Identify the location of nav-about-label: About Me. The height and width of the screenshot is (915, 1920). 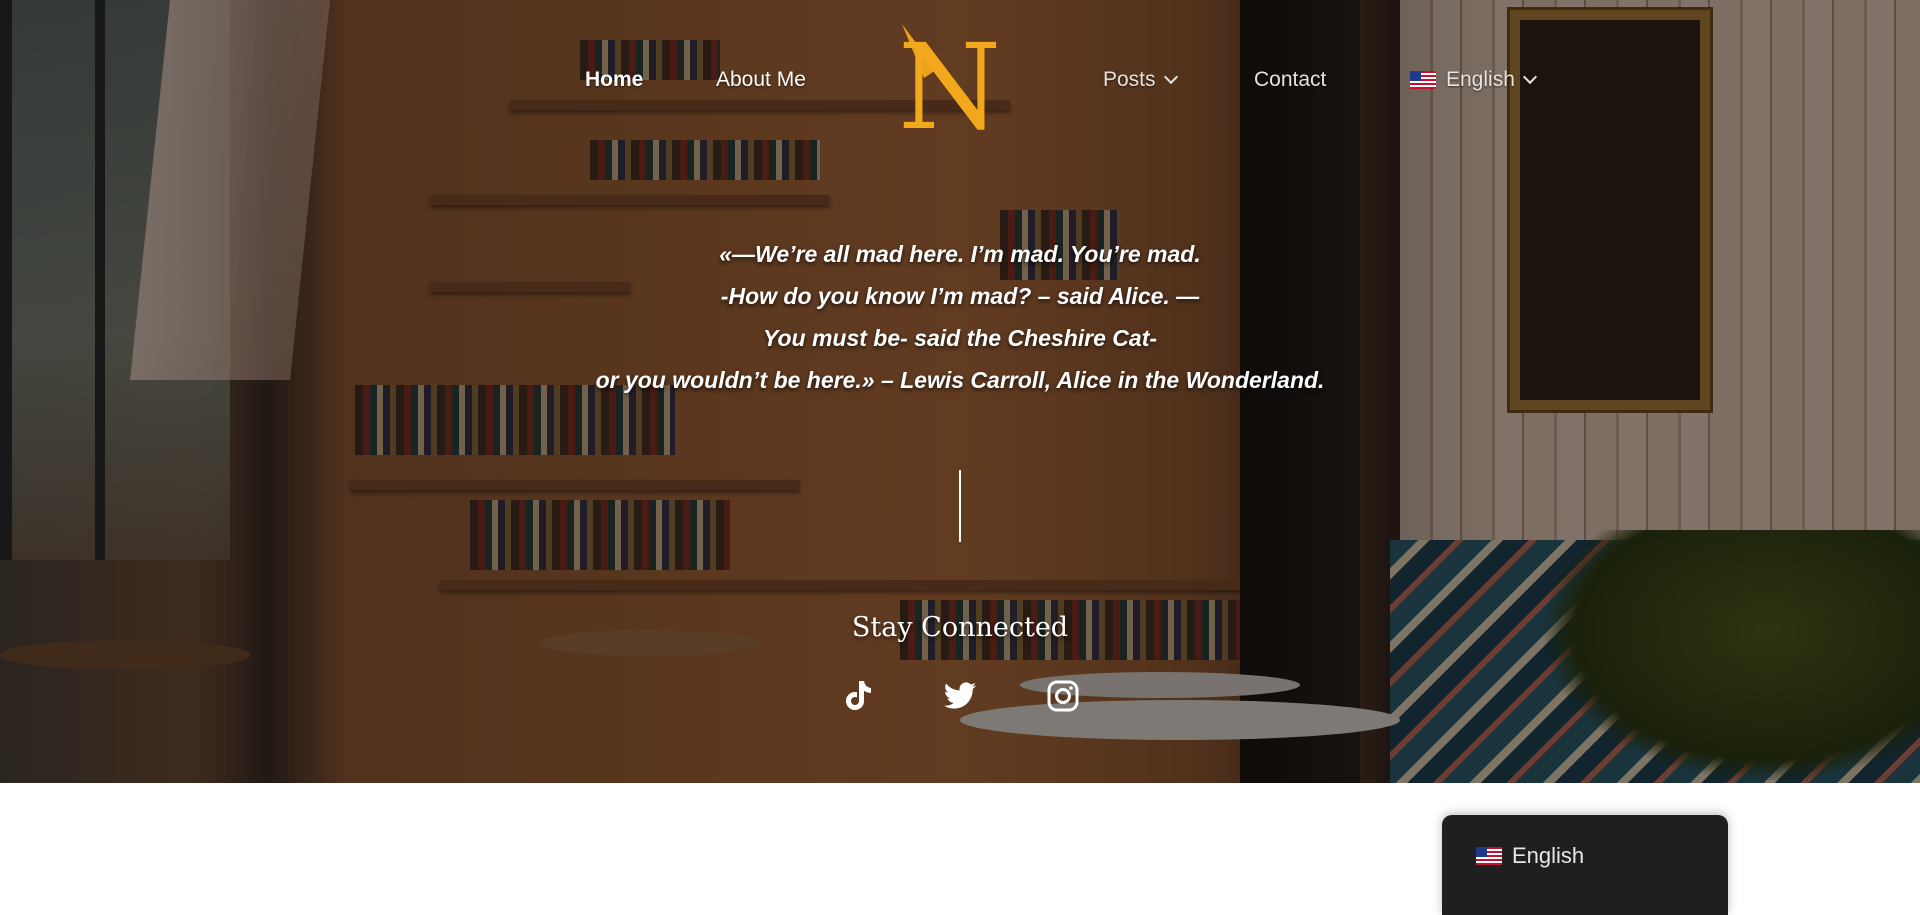
(761, 79).